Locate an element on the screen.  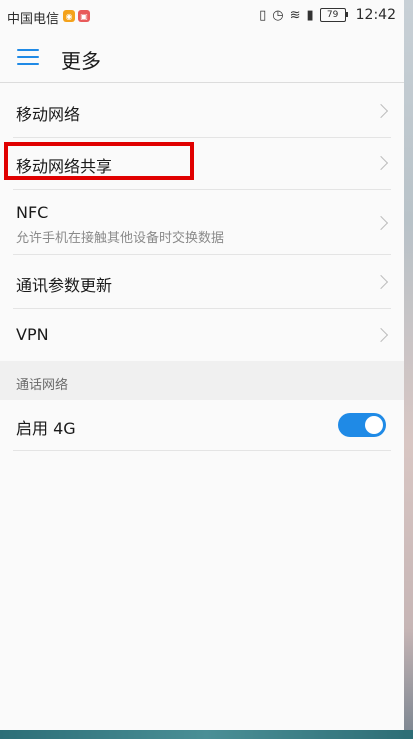
list-item-nfc: NFC 允许手机在接触其他设备时交换数据 is located at coordinates (202, 222).